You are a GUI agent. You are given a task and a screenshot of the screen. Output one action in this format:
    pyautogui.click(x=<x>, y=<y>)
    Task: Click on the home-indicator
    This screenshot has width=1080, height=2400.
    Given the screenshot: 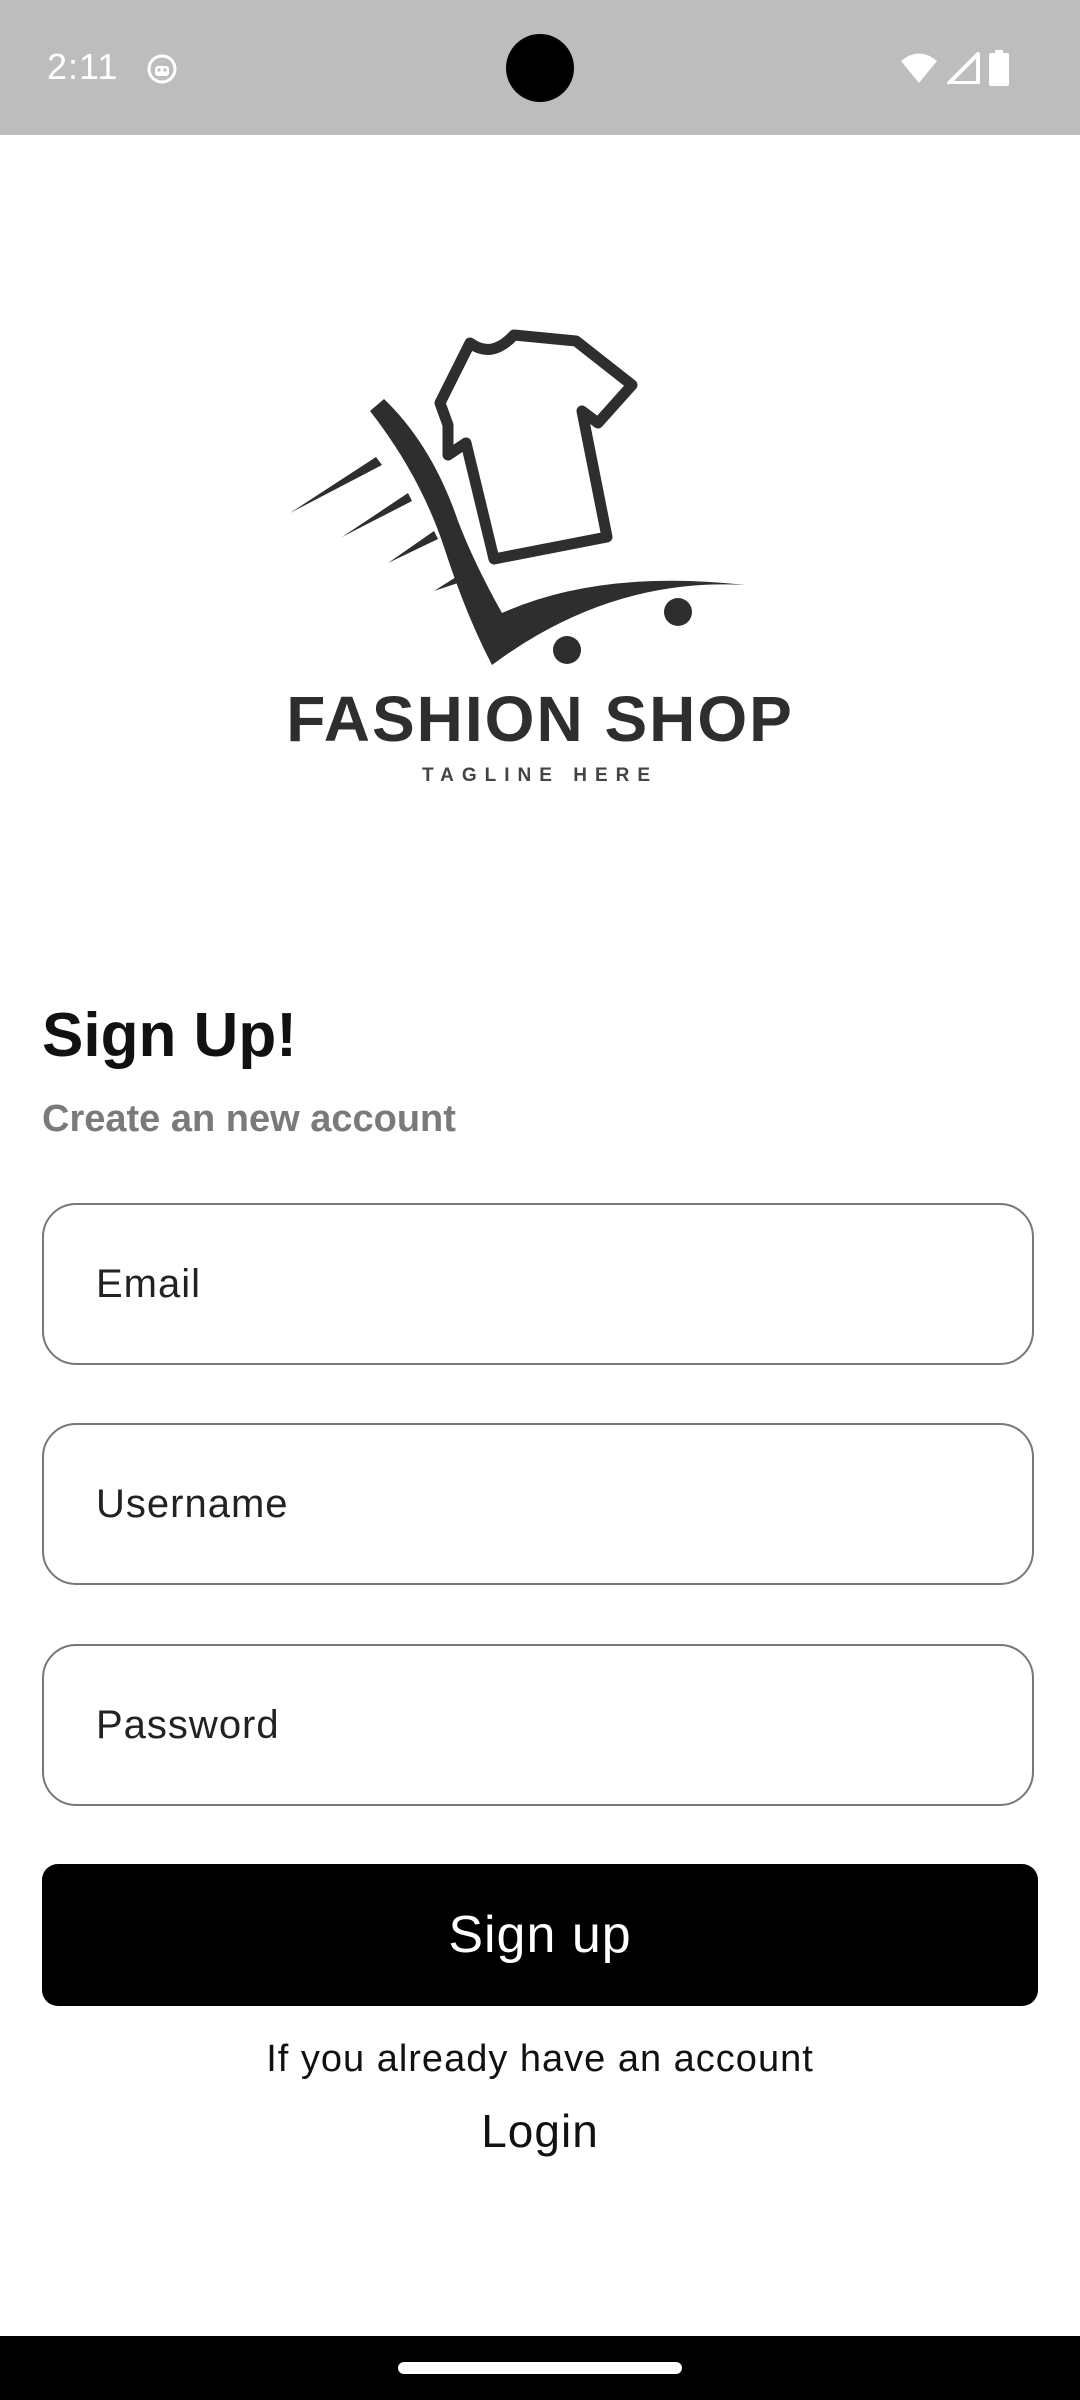 What is the action you would take?
    pyautogui.click(x=540, y=2368)
    